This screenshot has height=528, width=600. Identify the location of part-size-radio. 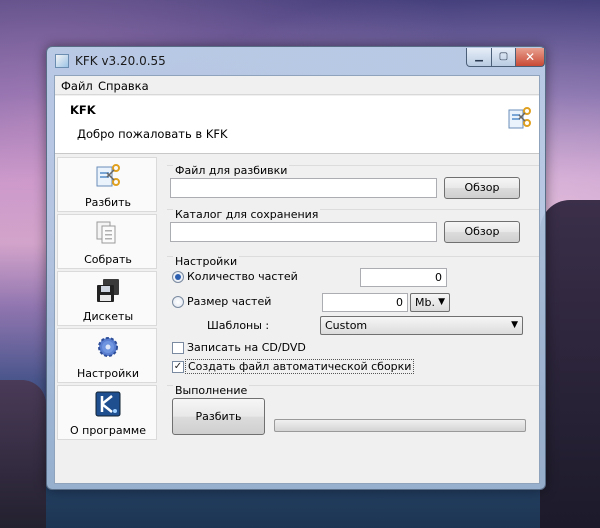
(178, 302).